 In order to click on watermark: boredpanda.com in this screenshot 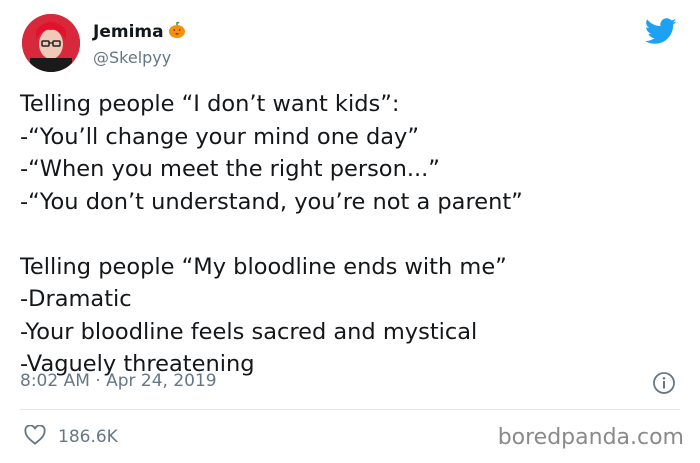, I will do `click(590, 437)`.